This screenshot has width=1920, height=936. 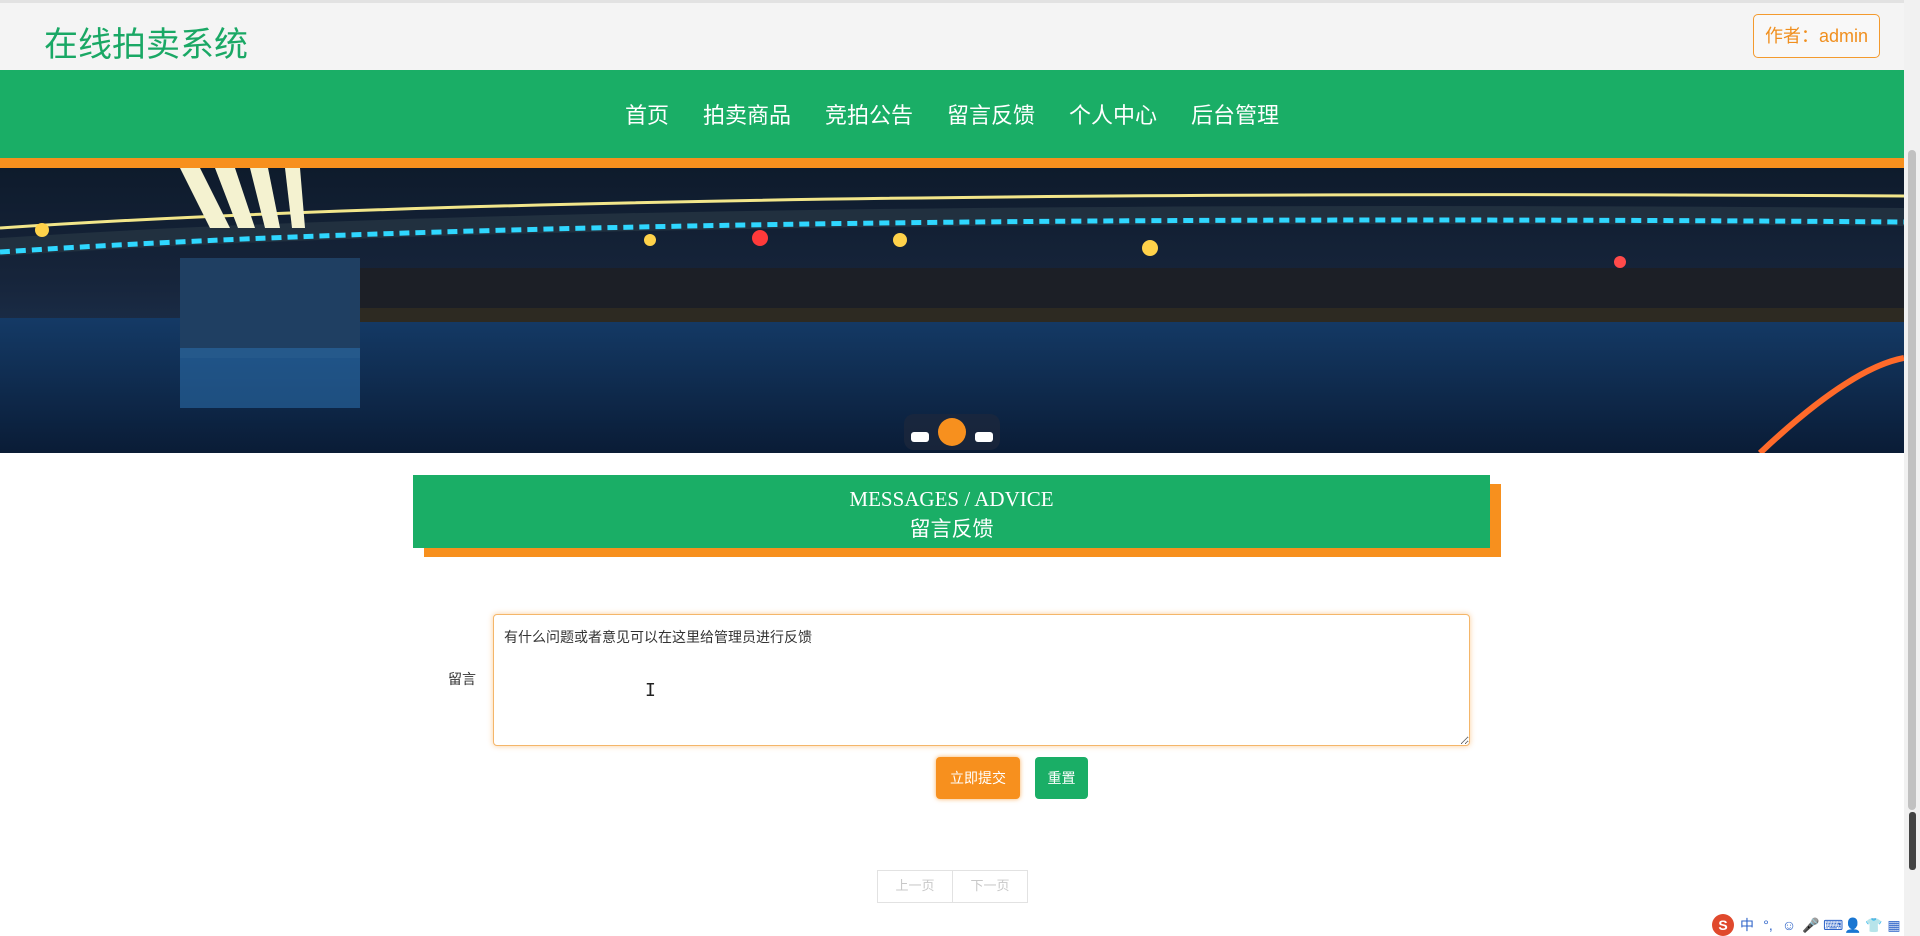 I want to click on carousel-dot-active, so click(x=952, y=432).